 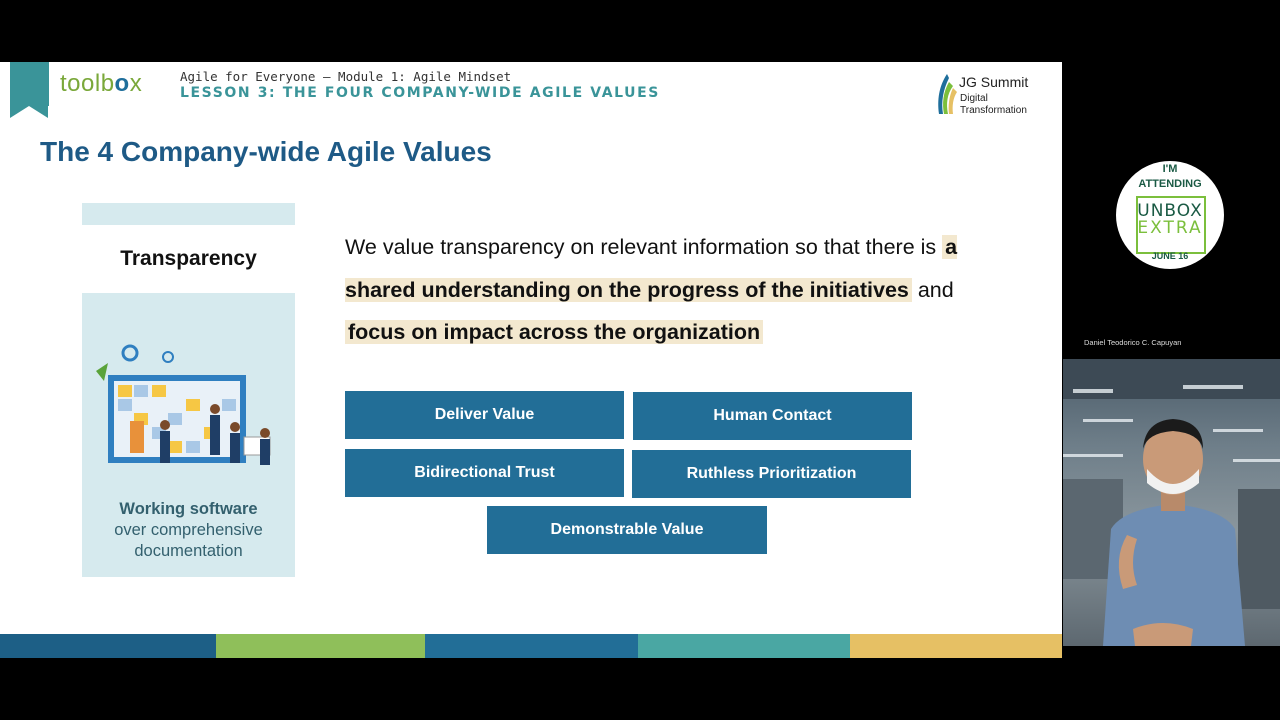 I want to click on color-bar, so click(x=531, y=646).